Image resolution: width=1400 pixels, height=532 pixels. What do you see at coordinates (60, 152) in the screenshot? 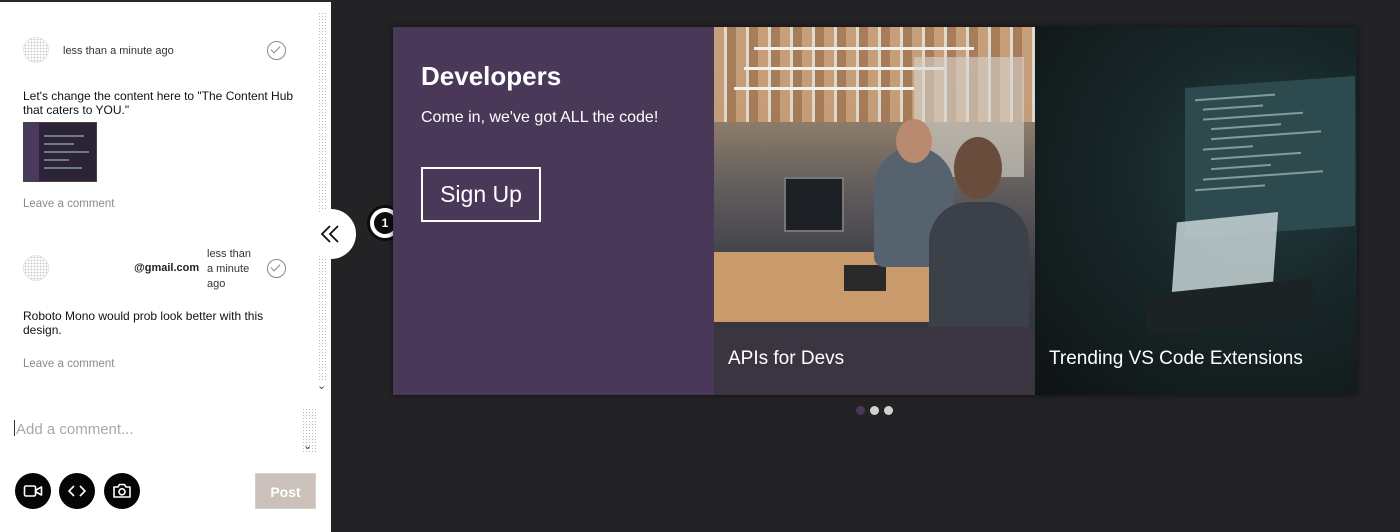
I see `attachment-thumbnail` at bounding box center [60, 152].